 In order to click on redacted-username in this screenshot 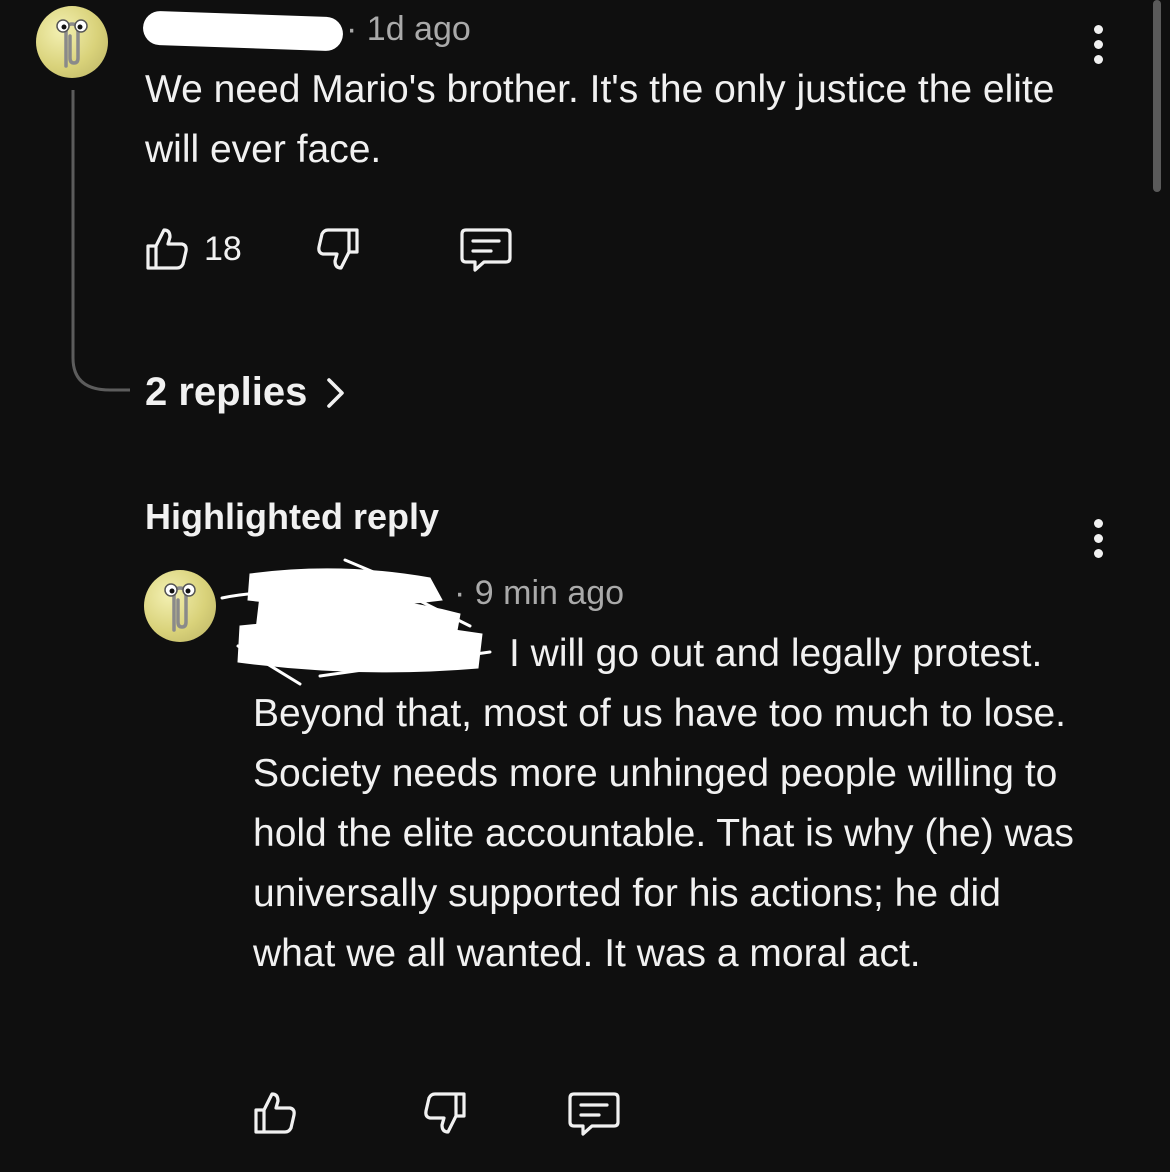, I will do `click(243, 31)`.